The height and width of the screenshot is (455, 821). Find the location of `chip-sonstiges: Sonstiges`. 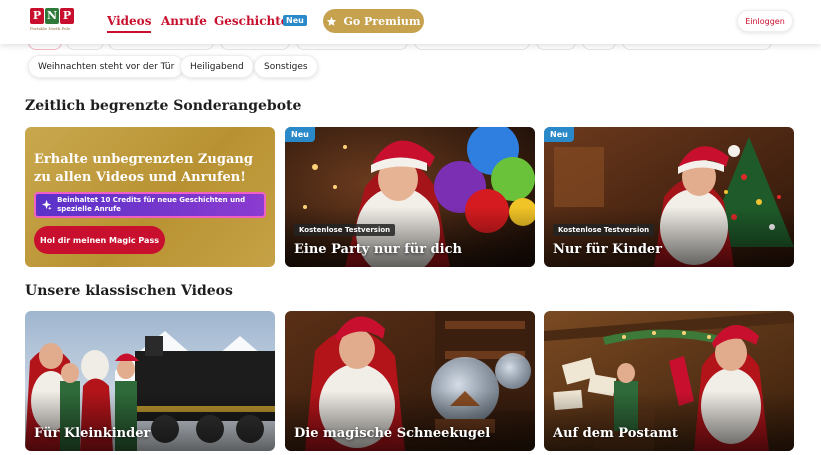

chip-sonstiges: Sonstiges is located at coordinates (286, 66).